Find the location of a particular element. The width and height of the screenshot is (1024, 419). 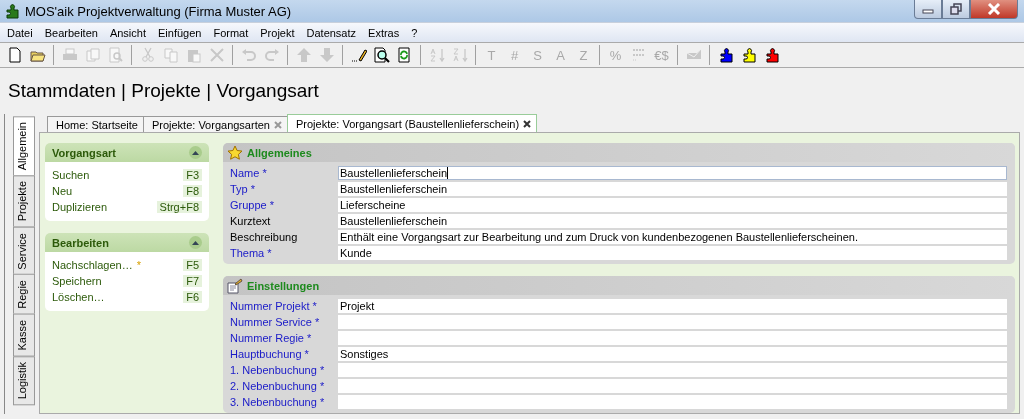

close-button is located at coordinates (994, 9).